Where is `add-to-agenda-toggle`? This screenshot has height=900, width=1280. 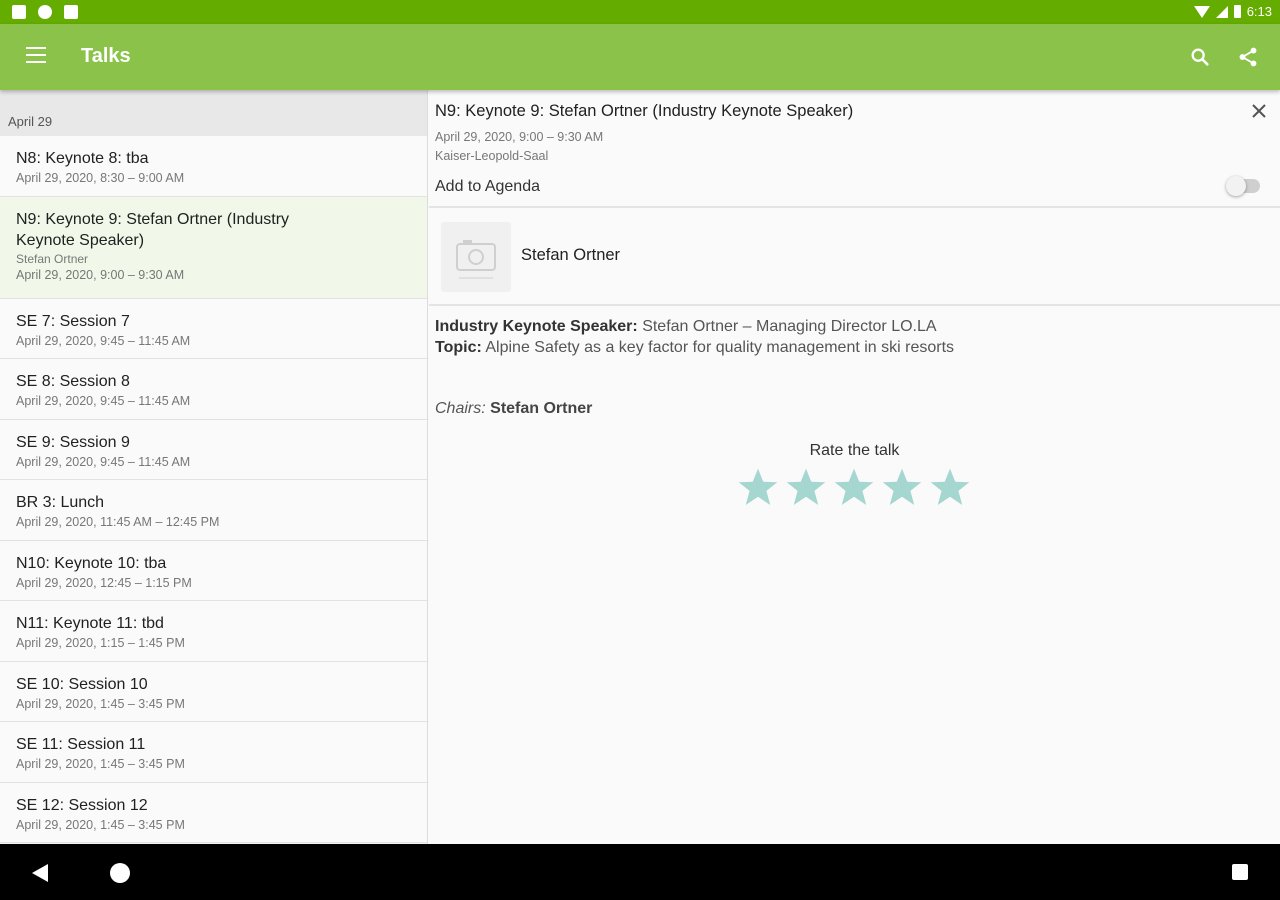 add-to-agenda-toggle is located at coordinates (1243, 186).